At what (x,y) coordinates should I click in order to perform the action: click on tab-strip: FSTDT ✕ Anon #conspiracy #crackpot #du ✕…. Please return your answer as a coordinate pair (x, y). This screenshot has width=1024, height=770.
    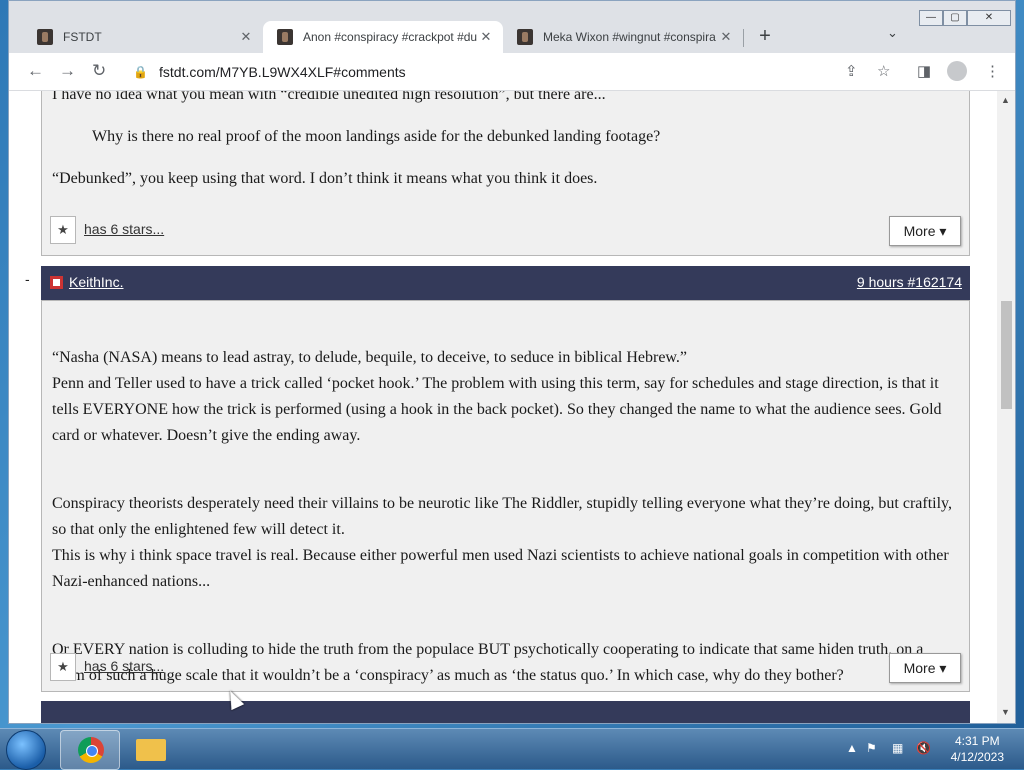
    Looking at the image, I should click on (512, 27).